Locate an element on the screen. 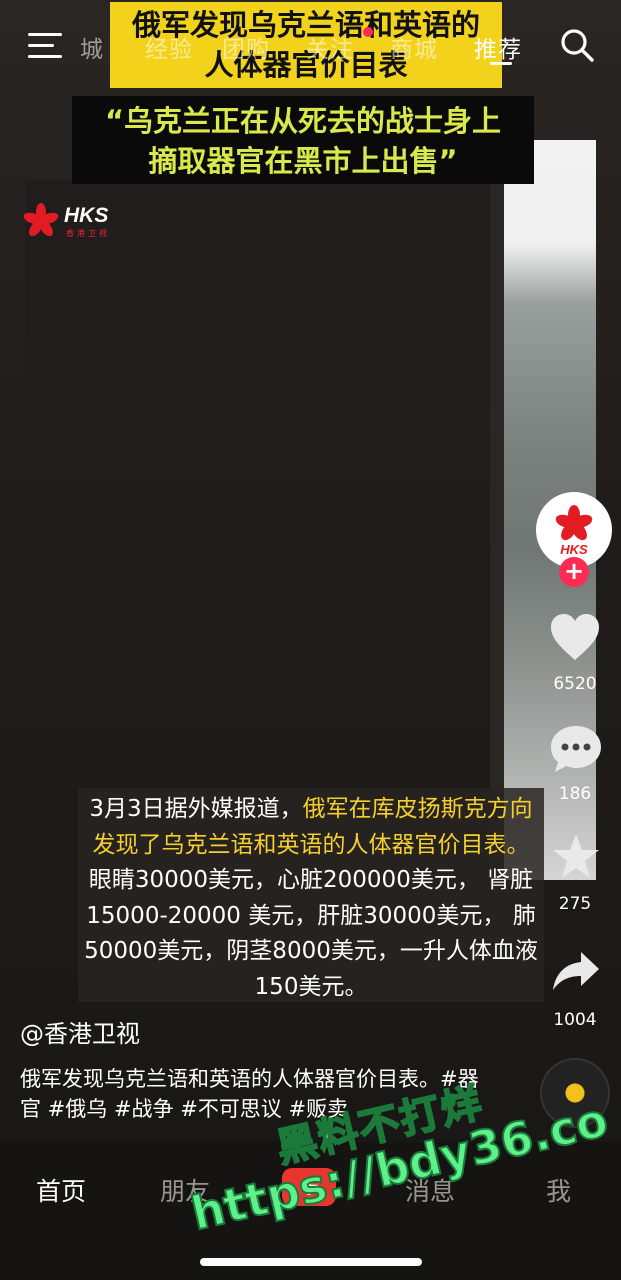 Image resolution: width=621 pixels, height=1280 pixels. favorite-count: 275 is located at coordinates (575, 904).